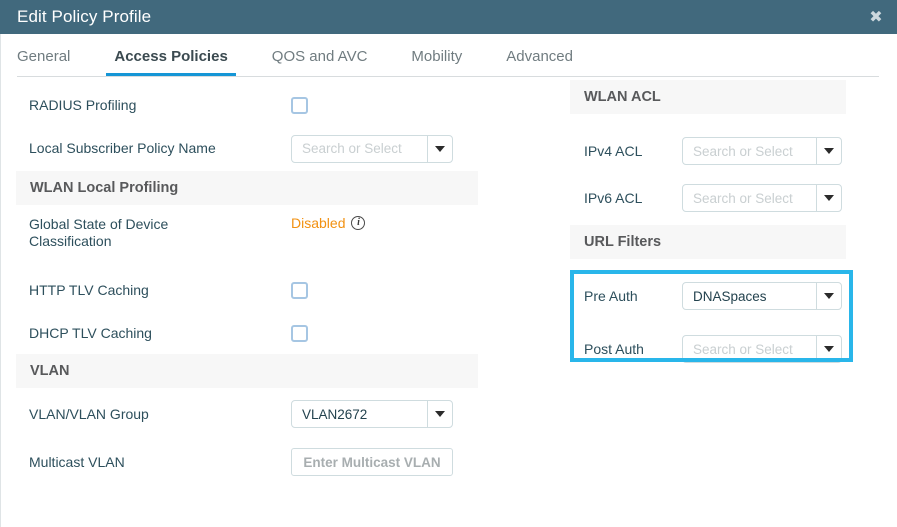  What do you see at coordinates (84, 16) in the screenshot?
I see `page-title: Edit Policy Profile` at bounding box center [84, 16].